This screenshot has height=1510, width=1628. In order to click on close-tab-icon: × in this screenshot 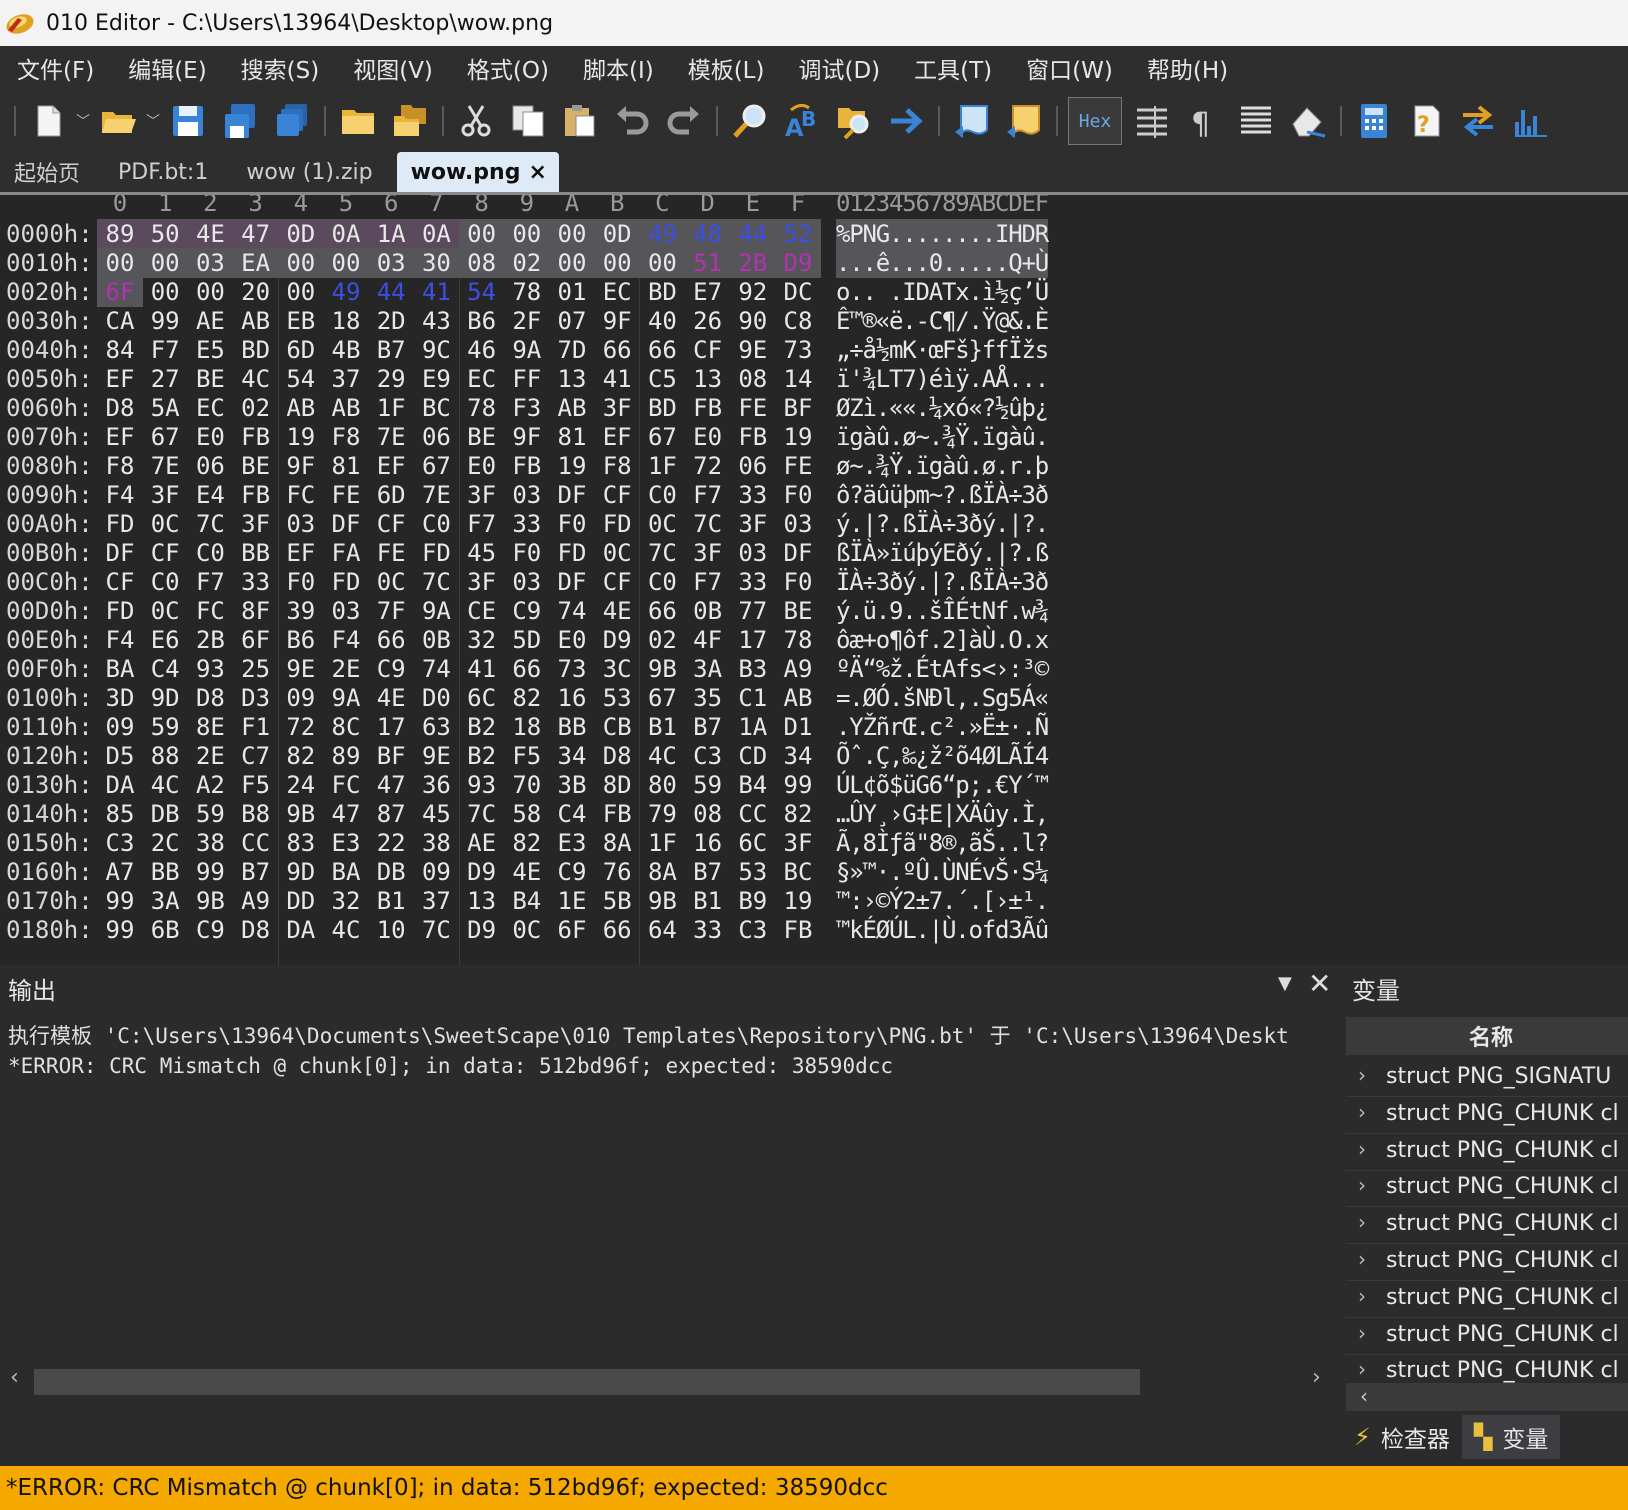, I will do `click(537, 172)`.